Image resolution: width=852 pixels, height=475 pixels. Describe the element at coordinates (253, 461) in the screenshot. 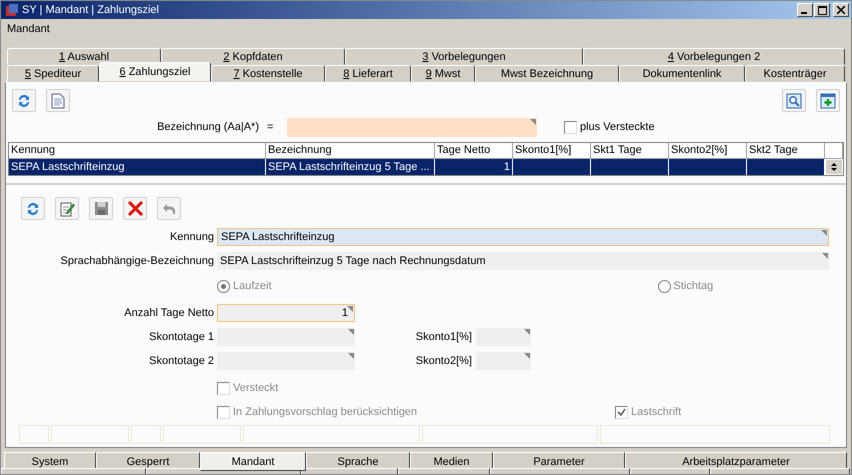

I see `tab: Mandant` at that location.